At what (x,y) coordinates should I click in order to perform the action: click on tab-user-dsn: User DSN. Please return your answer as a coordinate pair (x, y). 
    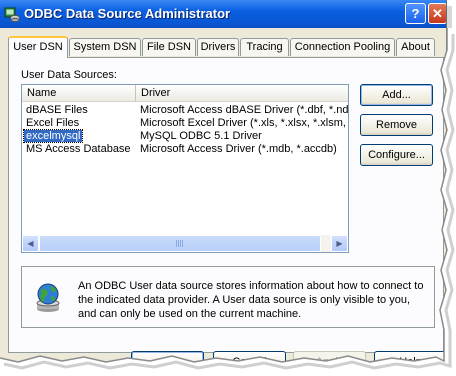
    Looking at the image, I should click on (38, 47).